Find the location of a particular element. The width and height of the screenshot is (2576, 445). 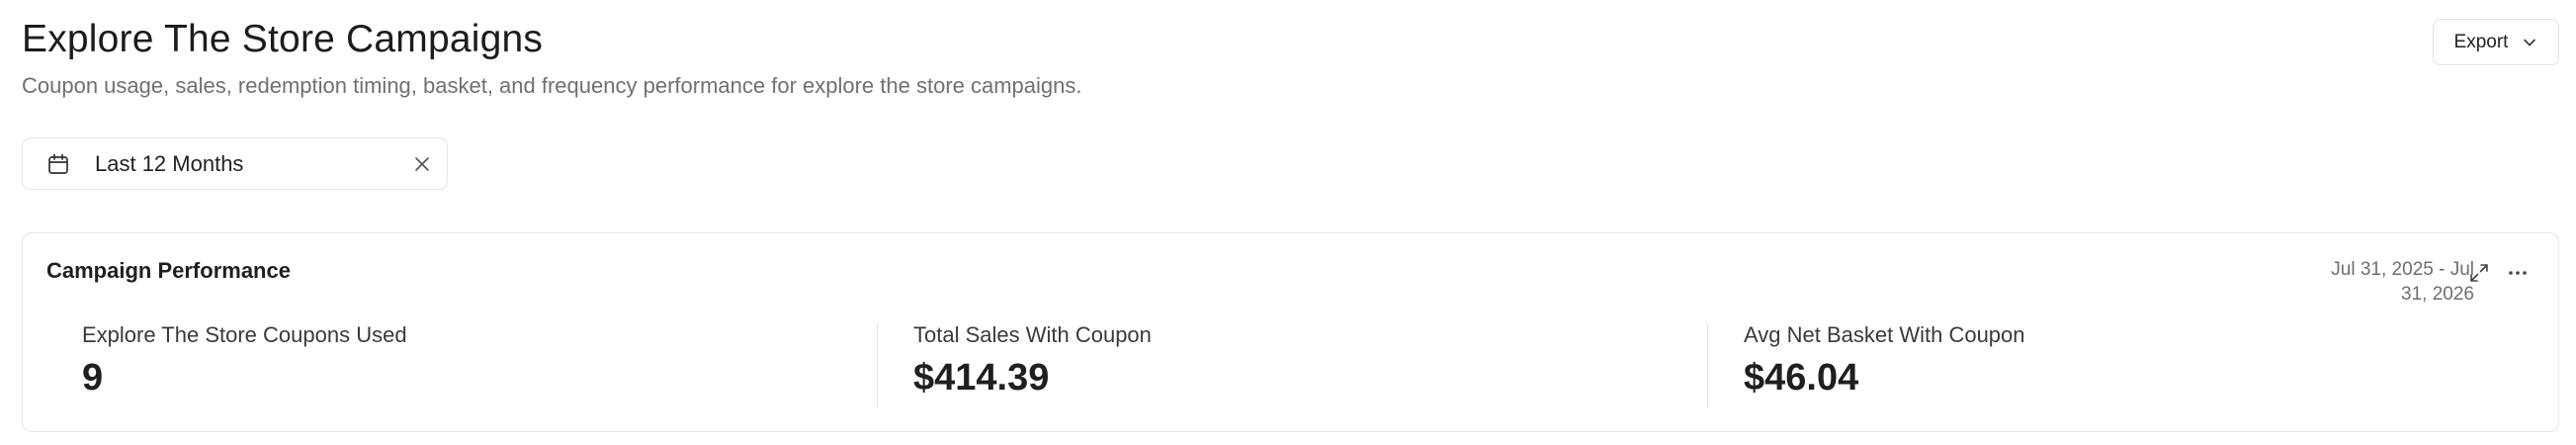

card-date-range: Jul 31, 2025 - Jul 31, 2026 is located at coordinates (2380, 282).